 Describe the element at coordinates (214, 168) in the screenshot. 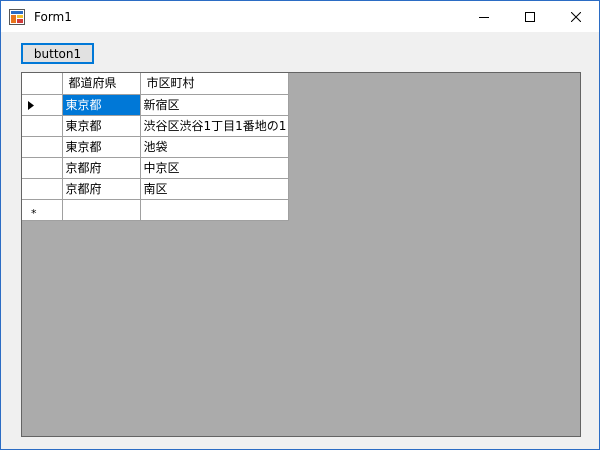

I see `cell-city: 中京区` at that location.